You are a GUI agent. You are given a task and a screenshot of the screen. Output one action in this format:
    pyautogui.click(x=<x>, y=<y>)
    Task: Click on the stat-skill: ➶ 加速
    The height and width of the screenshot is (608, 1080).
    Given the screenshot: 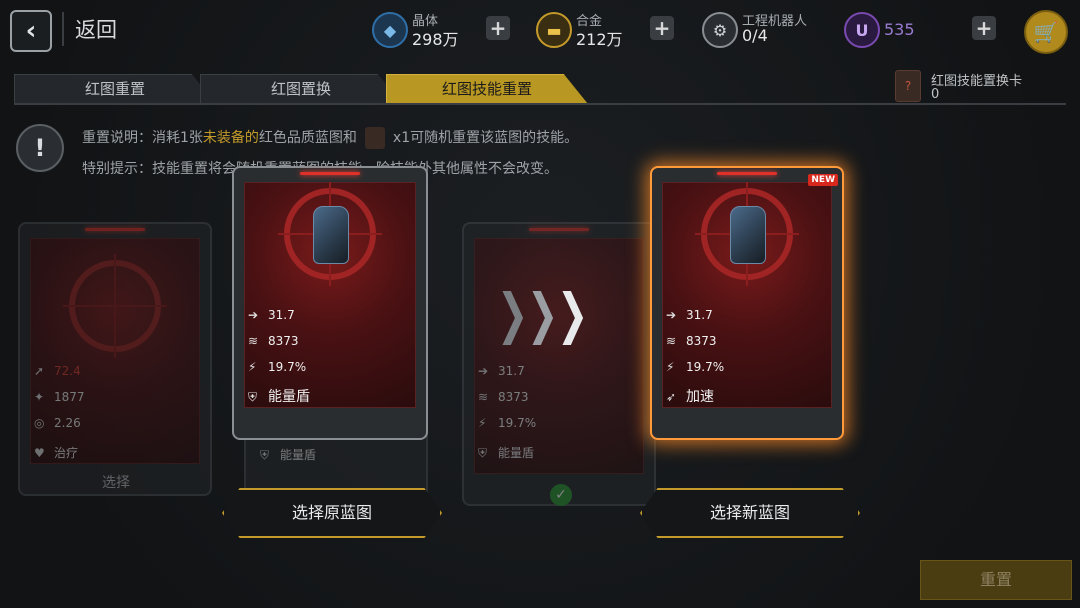 What is the action you would take?
    pyautogui.click(x=690, y=397)
    